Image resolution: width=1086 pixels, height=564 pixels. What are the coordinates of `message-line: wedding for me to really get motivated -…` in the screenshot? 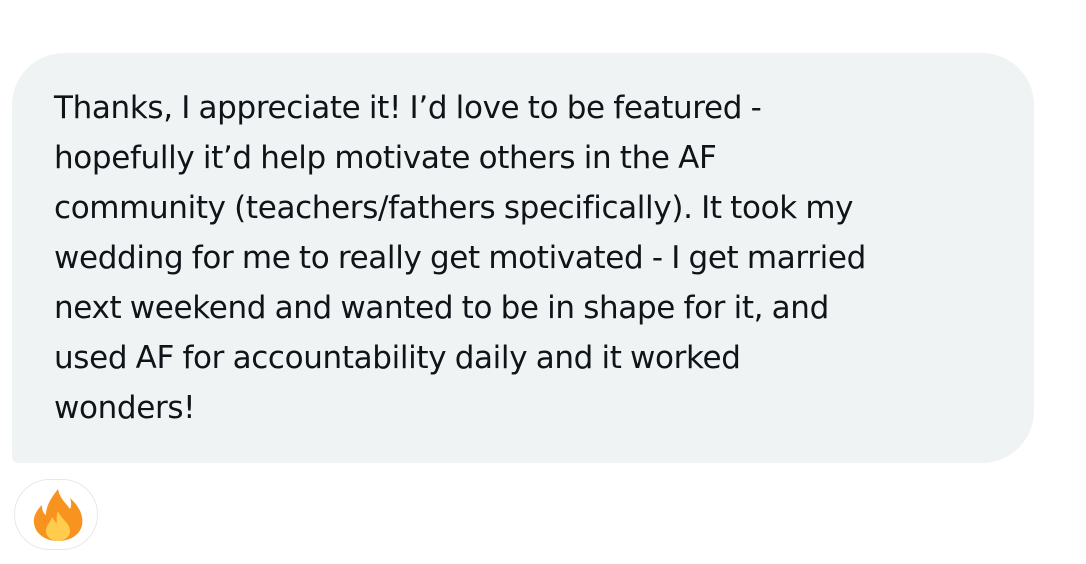 It's located at (460, 258).